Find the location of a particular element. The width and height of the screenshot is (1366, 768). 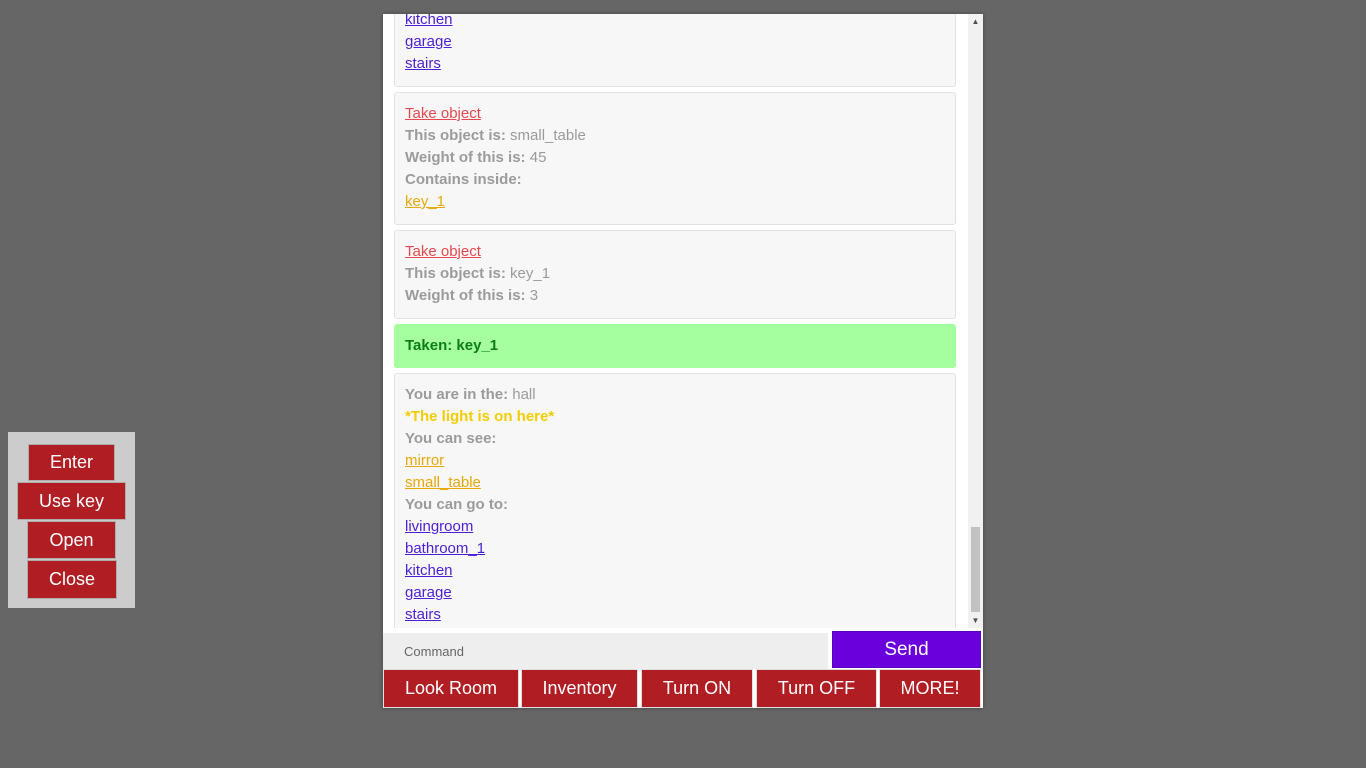

weight-value: 45 is located at coordinates (538, 157).